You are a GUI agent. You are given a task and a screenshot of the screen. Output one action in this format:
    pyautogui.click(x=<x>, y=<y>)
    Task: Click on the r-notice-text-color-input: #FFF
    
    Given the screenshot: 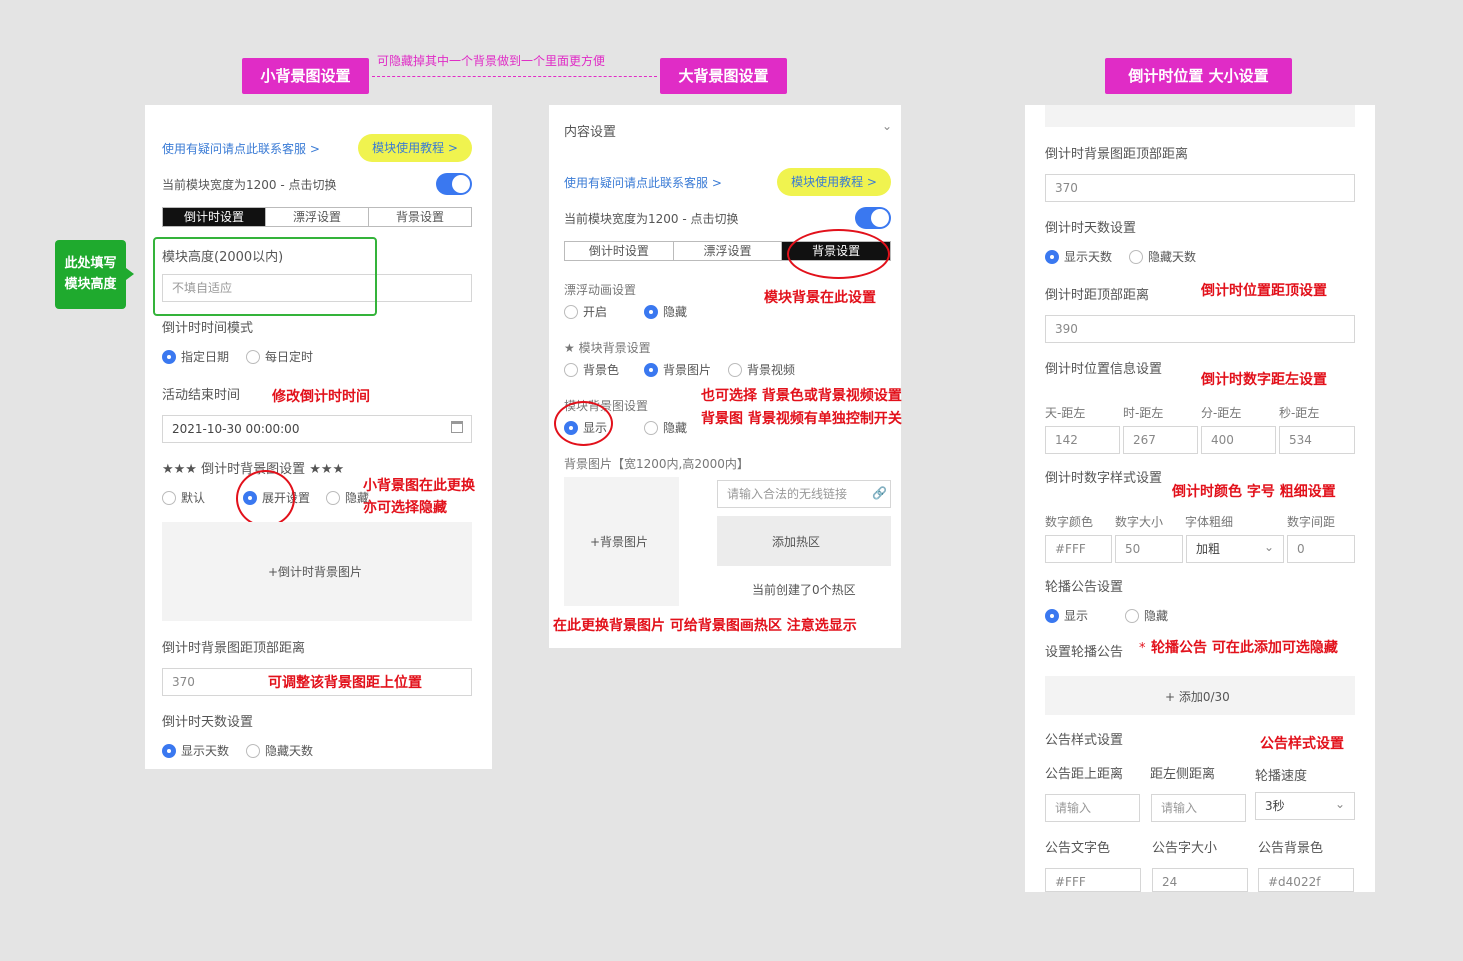 What is the action you would take?
    pyautogui.click(x=1093, y=880)
    